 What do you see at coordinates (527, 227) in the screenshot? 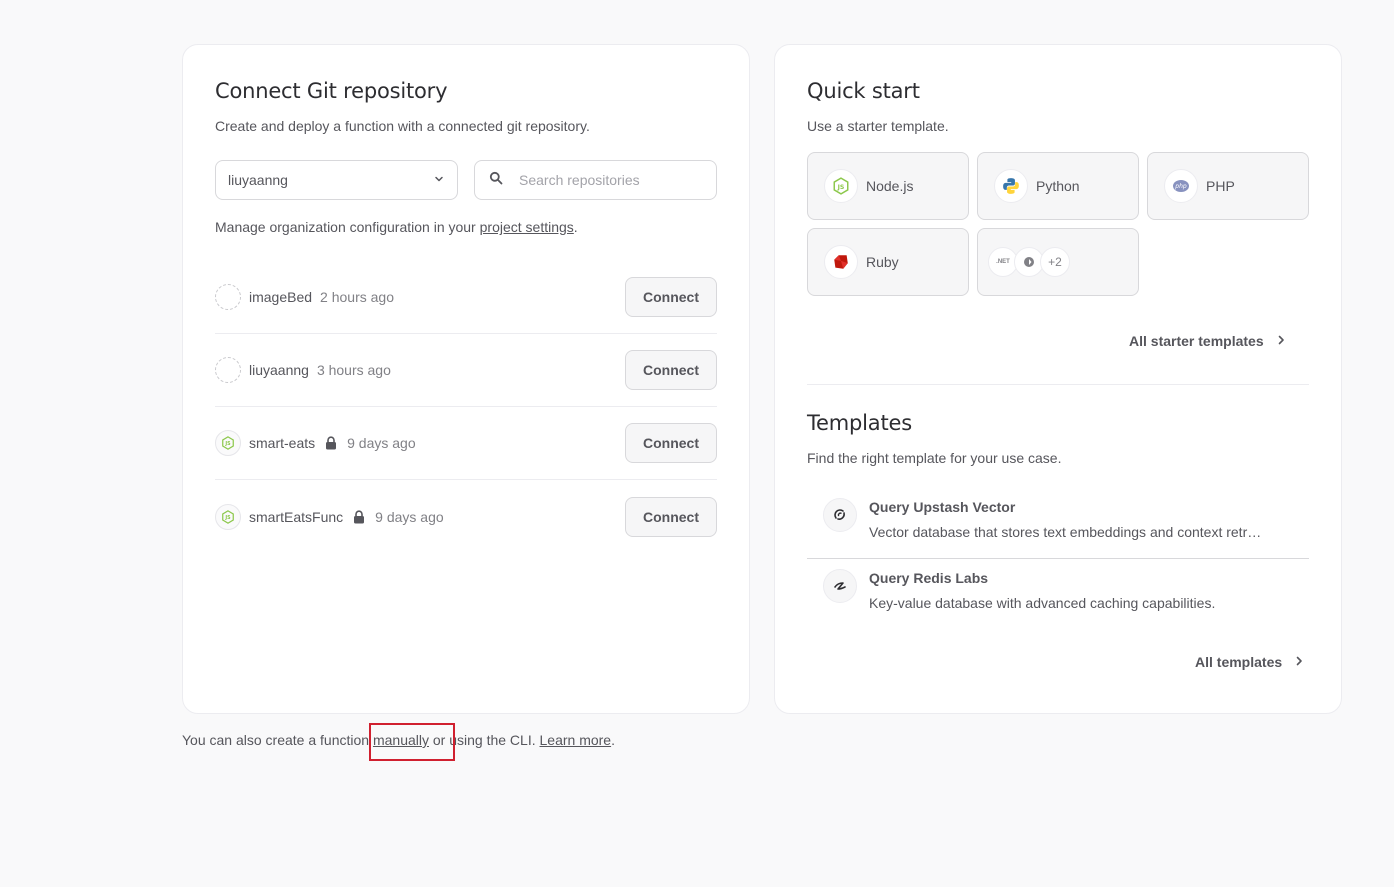
I see `project-settings-link: project settings` at bounding box center [527, 227].